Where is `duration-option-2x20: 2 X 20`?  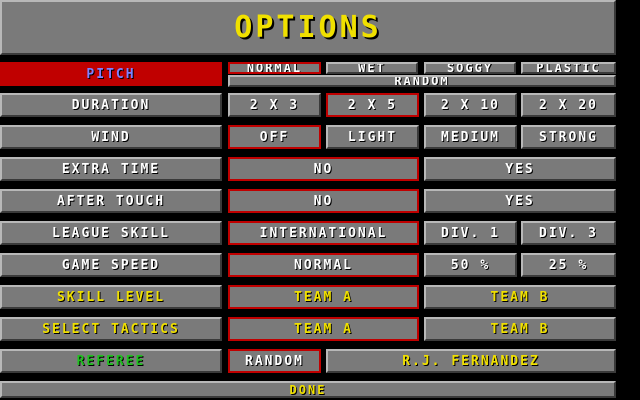
duration-option-2x20: 2 X 20 is located at coordinates (568, 105).